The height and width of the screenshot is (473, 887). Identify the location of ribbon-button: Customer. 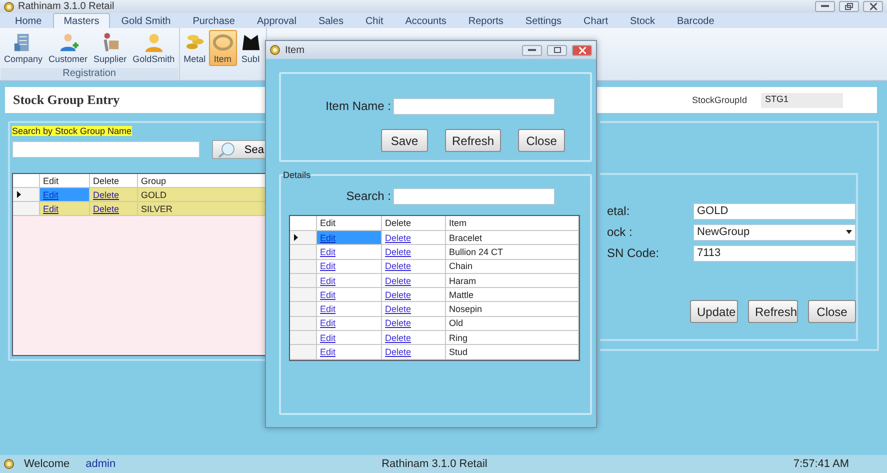
(68, 48).